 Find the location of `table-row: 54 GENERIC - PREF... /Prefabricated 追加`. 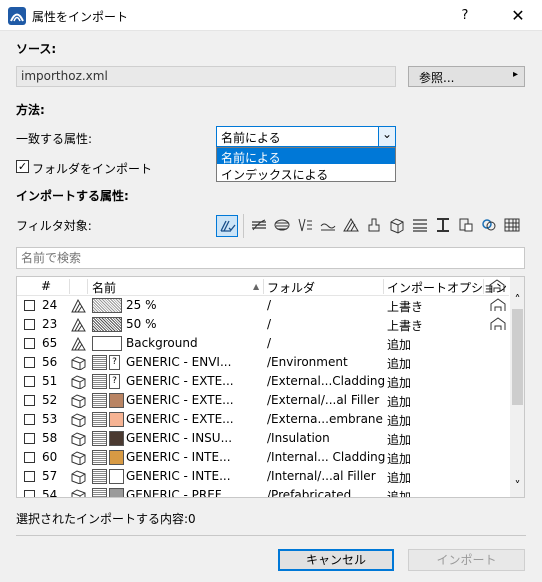

table-row: 54 GENERIC - PREF... /Prefabricated 追加 is located at coordinates (263, 492).